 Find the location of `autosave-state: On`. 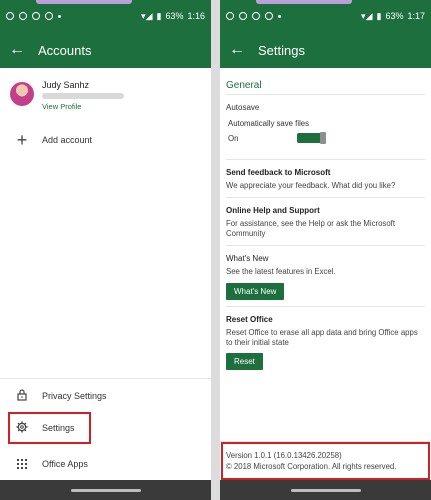

autosave-state: On is located at coordinates (233, 138).